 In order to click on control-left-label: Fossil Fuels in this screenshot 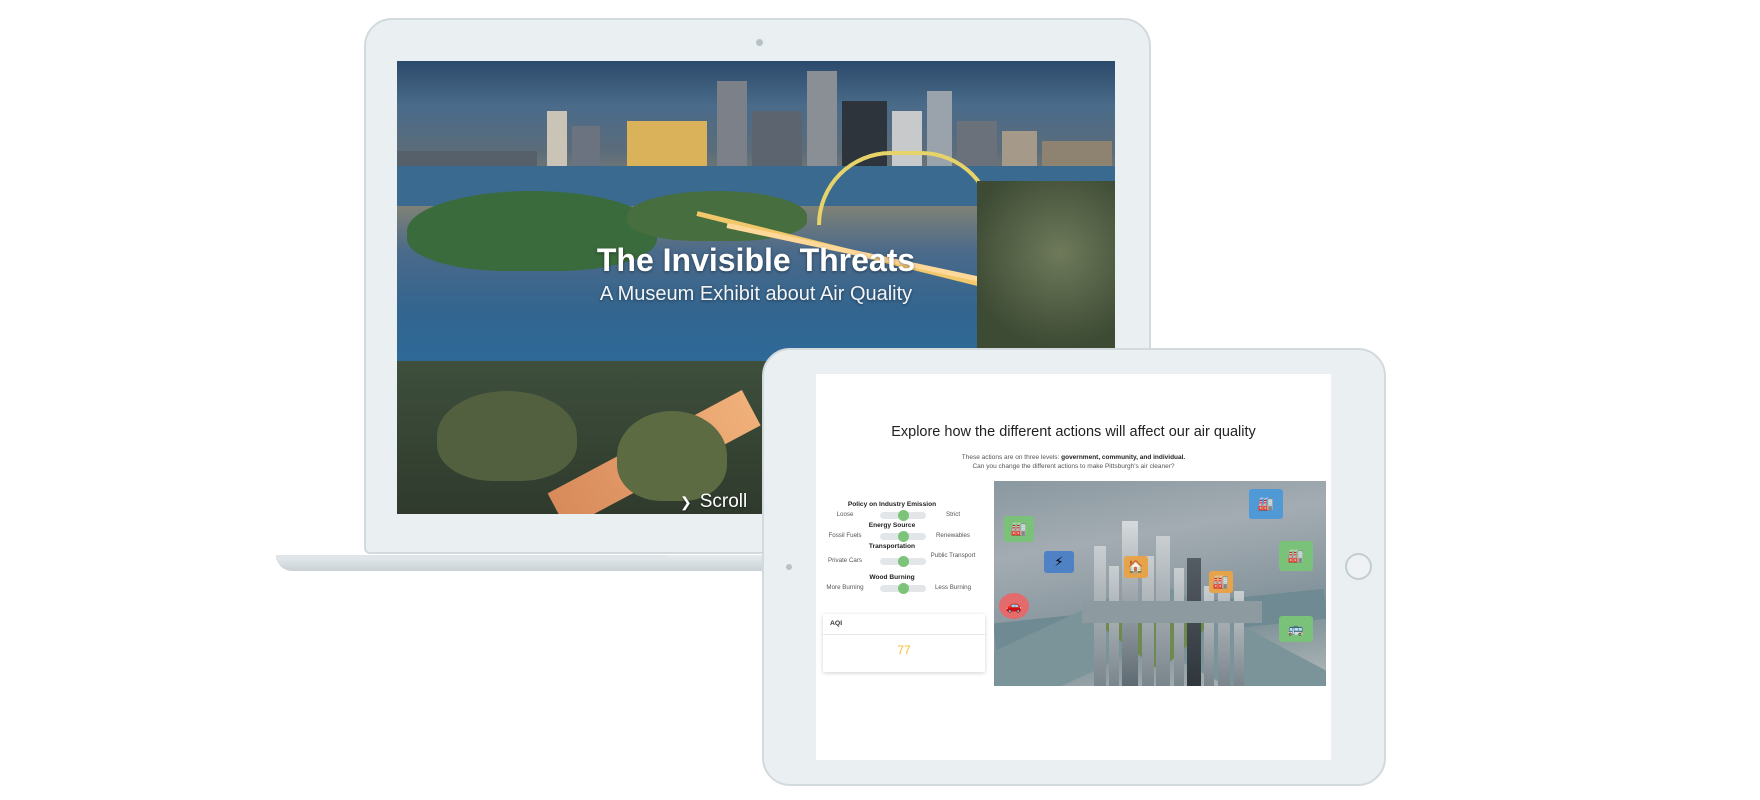, I will do `click(845, 535)`.